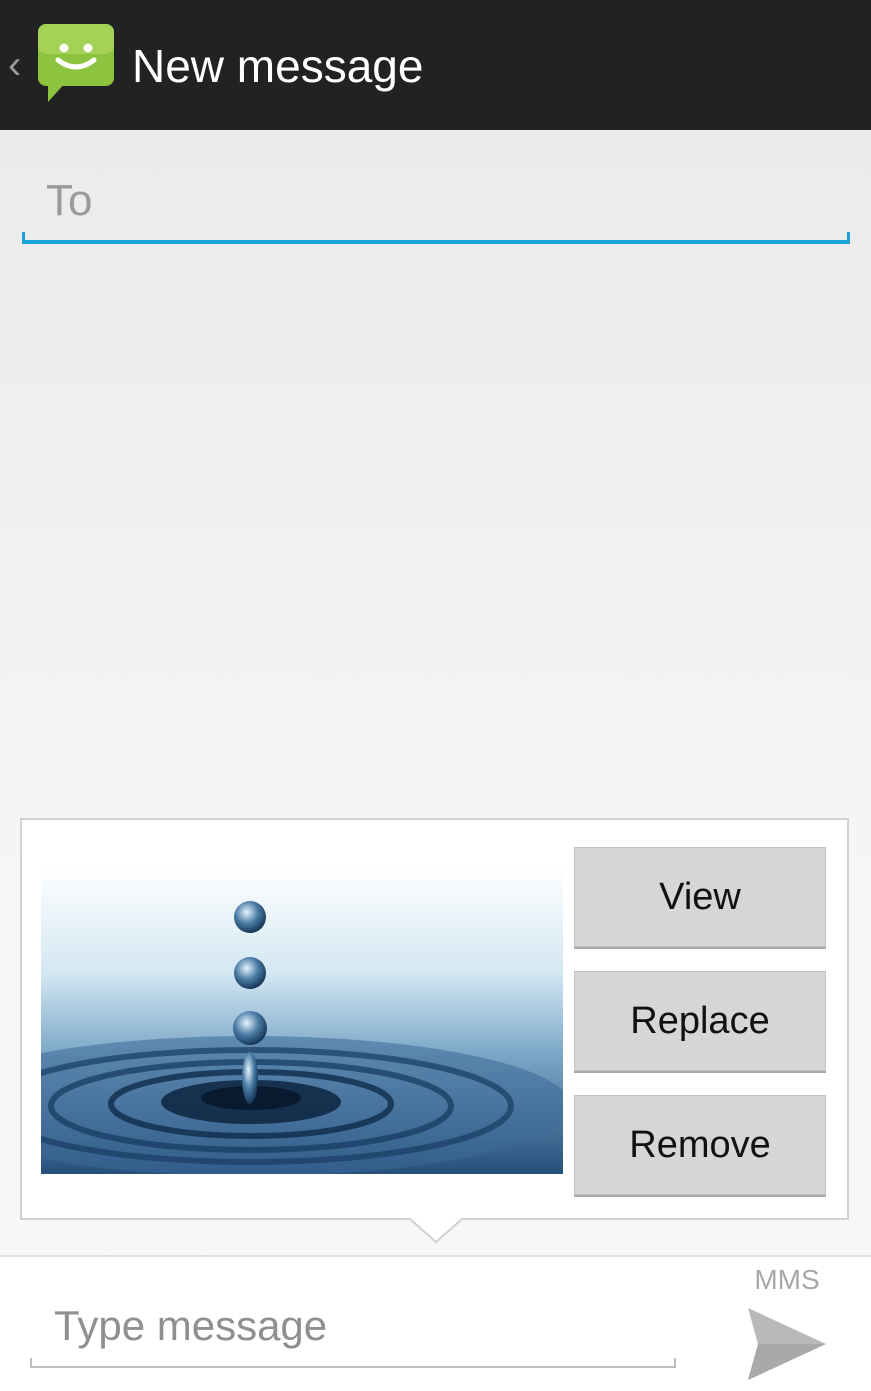 This screenshot has width=871, height=1391. Describe the element at coordinates (700, 1145) in the screenshot. I see `remove-button: Remove` at that location.